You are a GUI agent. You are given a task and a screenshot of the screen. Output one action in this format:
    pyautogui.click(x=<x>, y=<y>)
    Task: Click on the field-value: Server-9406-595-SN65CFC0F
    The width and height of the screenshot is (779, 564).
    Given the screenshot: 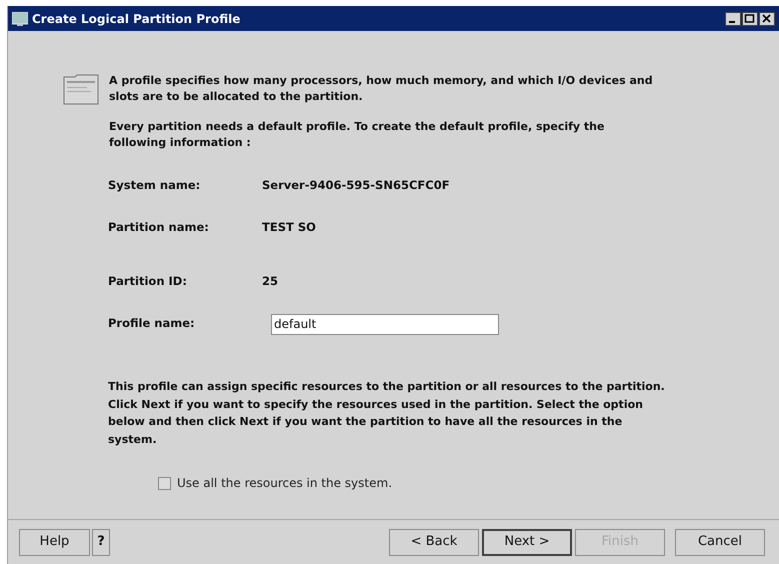 What is the action you would take?
    pyautogui.click(x=356, y=185)
    